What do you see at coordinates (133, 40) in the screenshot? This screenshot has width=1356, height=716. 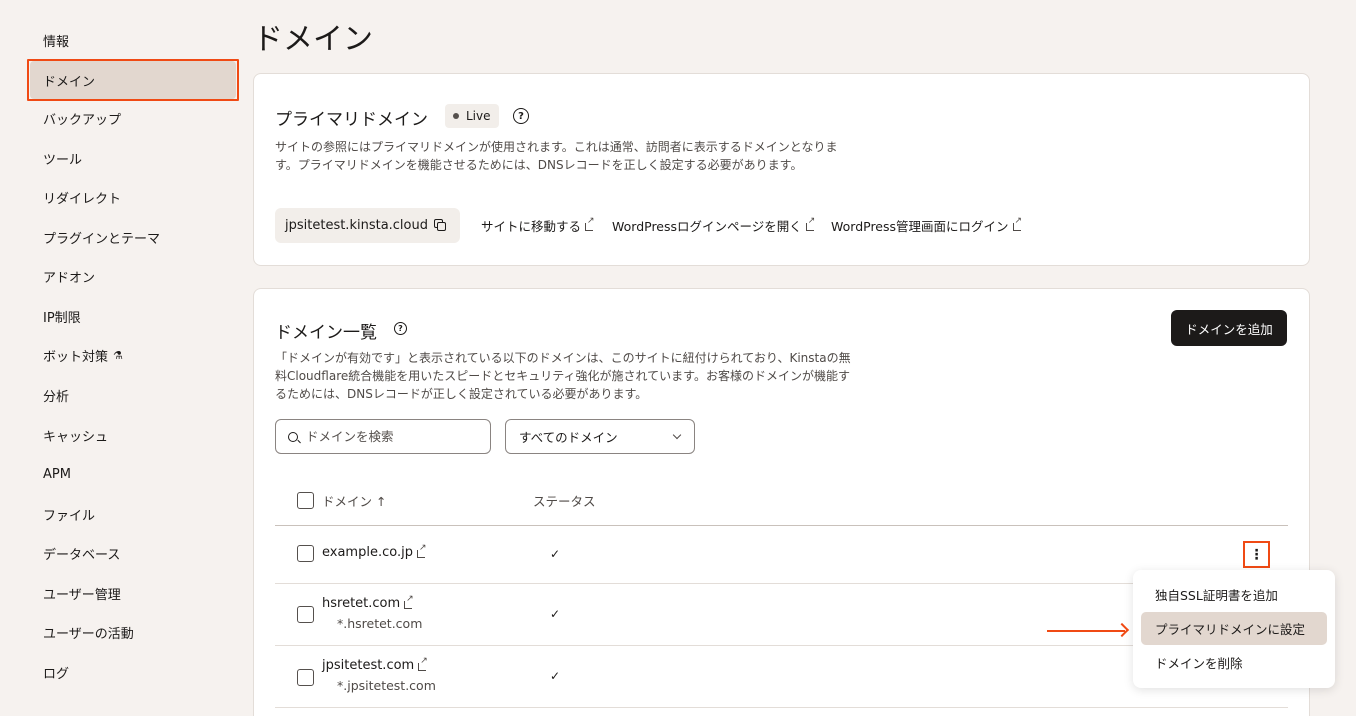 I see `sidebar-item-info: 情報` at bounding box center [133, 40].